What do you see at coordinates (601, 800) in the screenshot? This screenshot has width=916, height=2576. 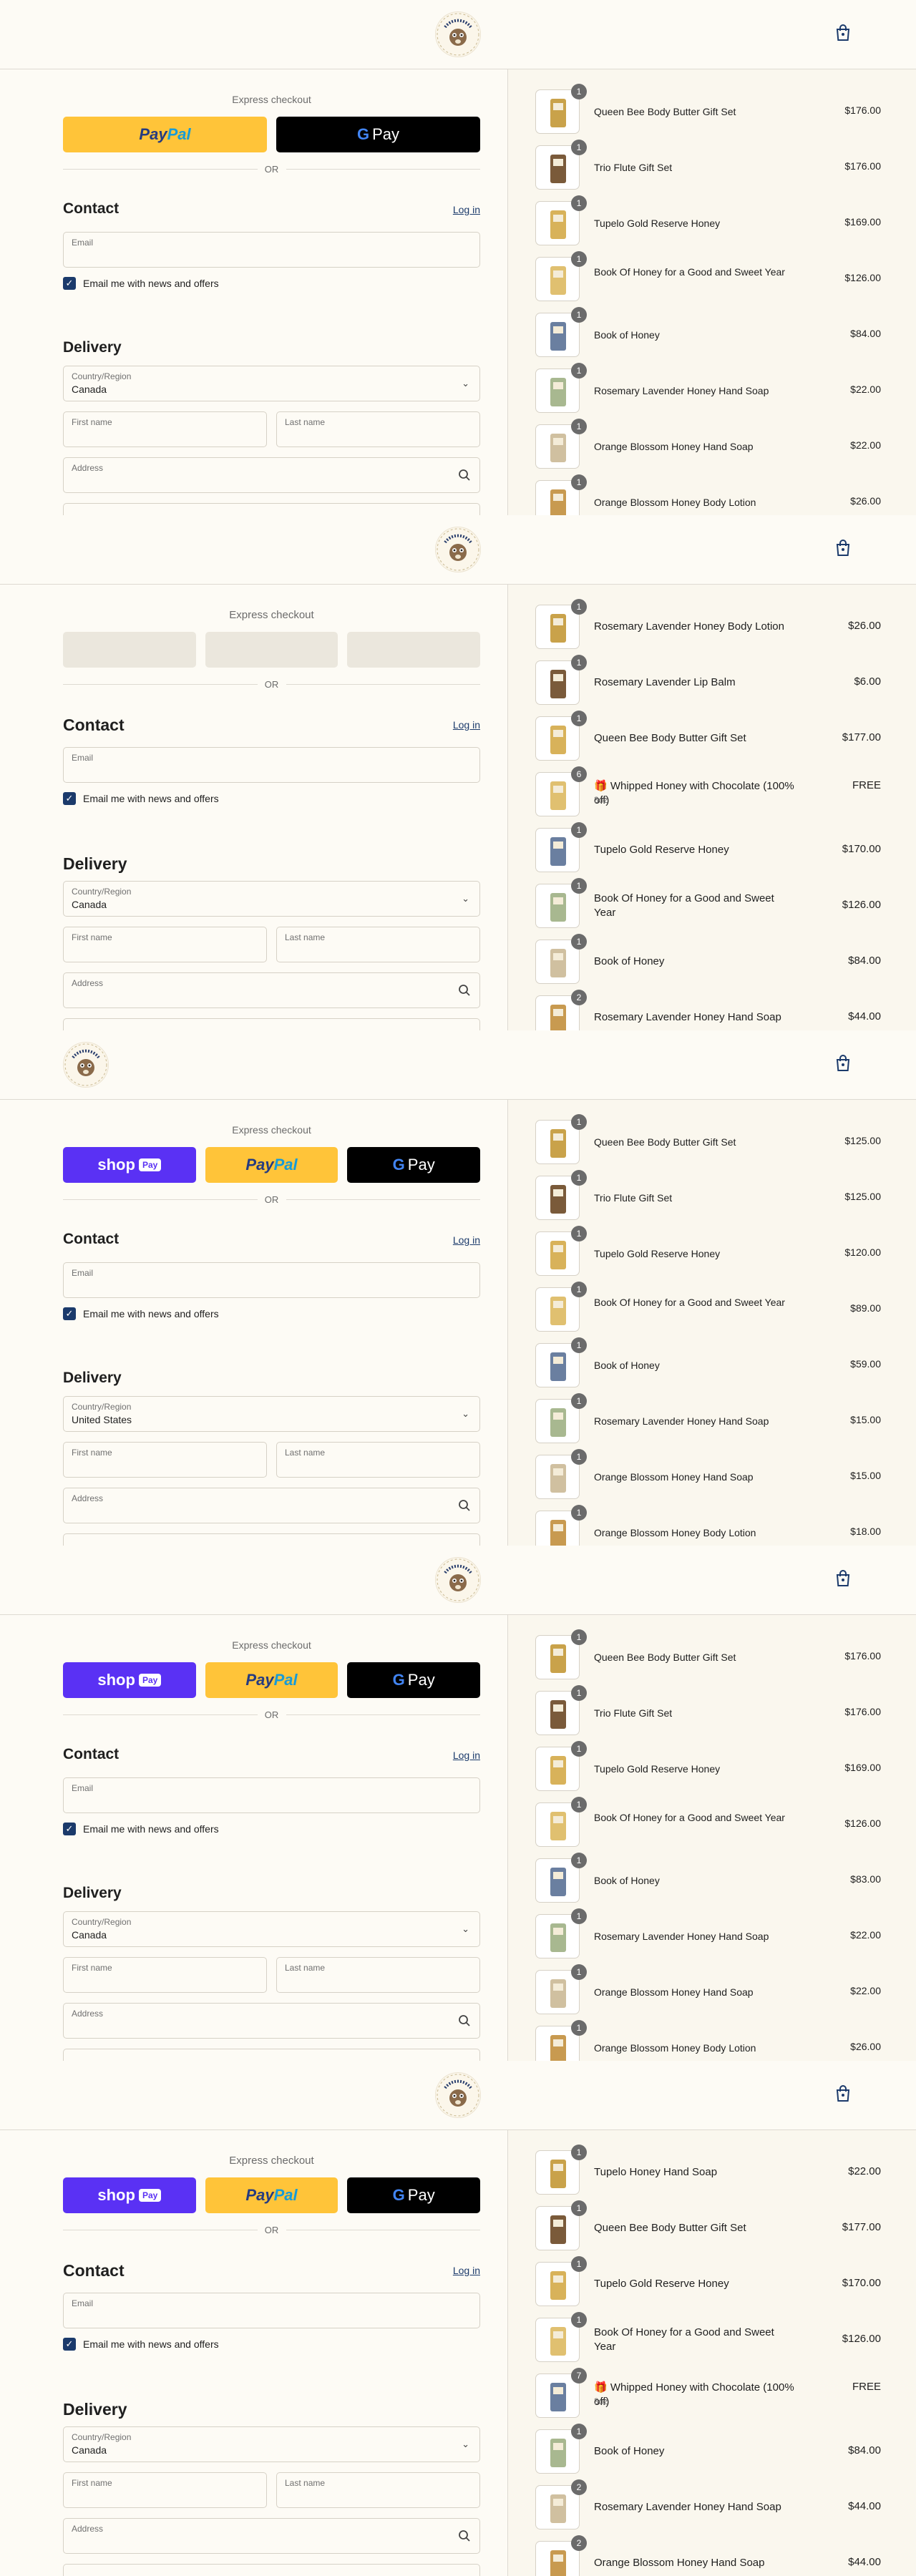 I see `product-variant: 3oz` at bounding box center [601, 800].